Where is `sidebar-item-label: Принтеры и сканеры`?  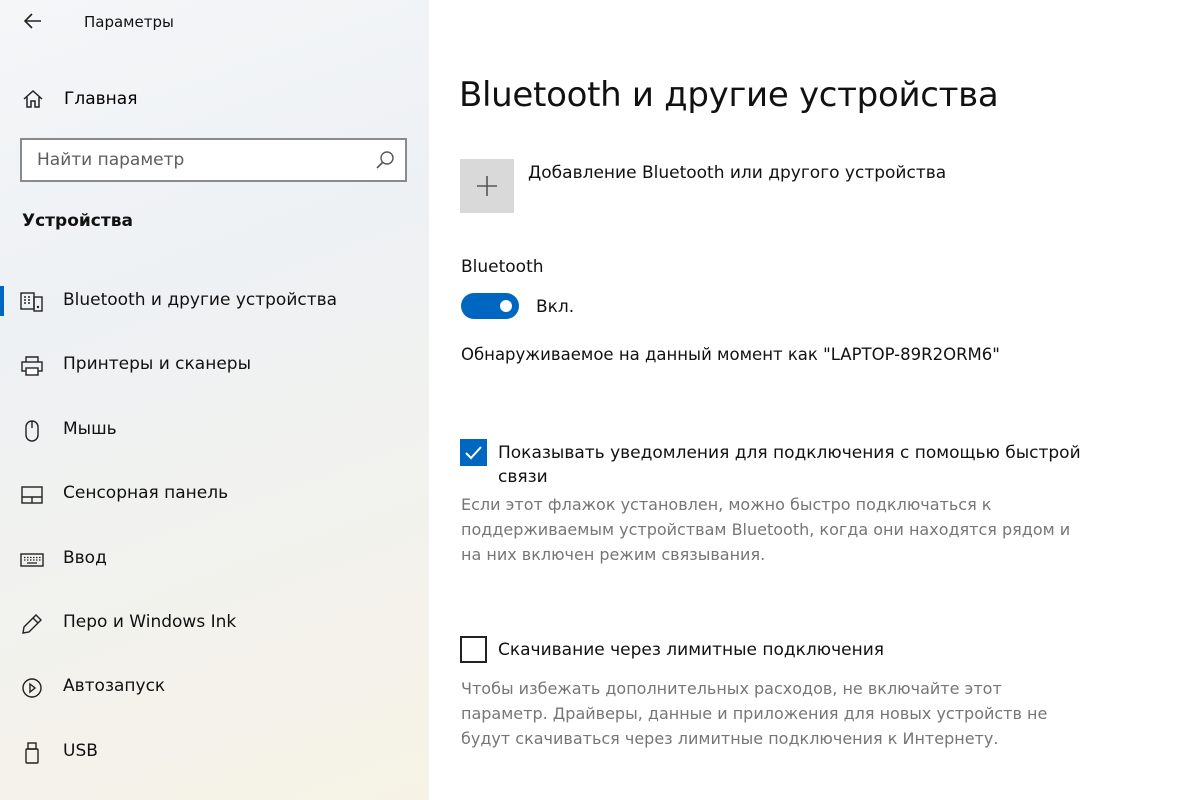
sidebar-item-label: Принтеры и сканеры is located at coordinates (157, 364).